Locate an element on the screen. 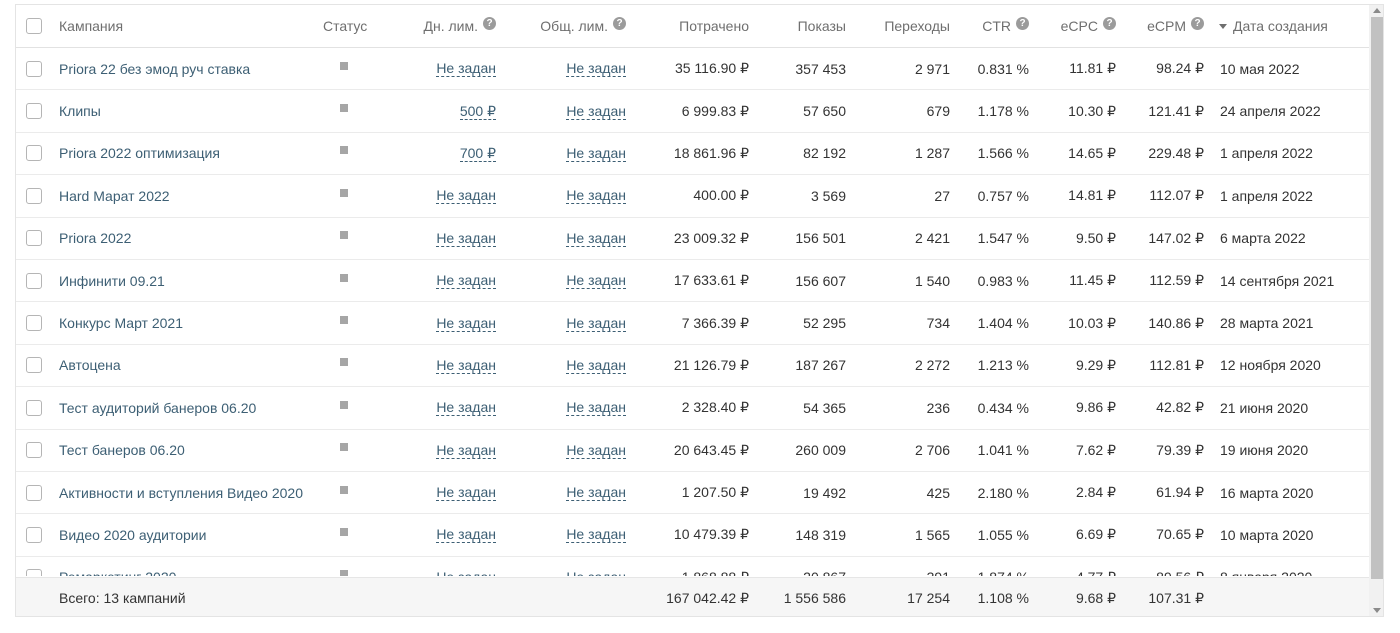 Image resolution: width=1400 pixels, height=633 pixels. col-impressions: Показы is located at coordinates (801, 26).